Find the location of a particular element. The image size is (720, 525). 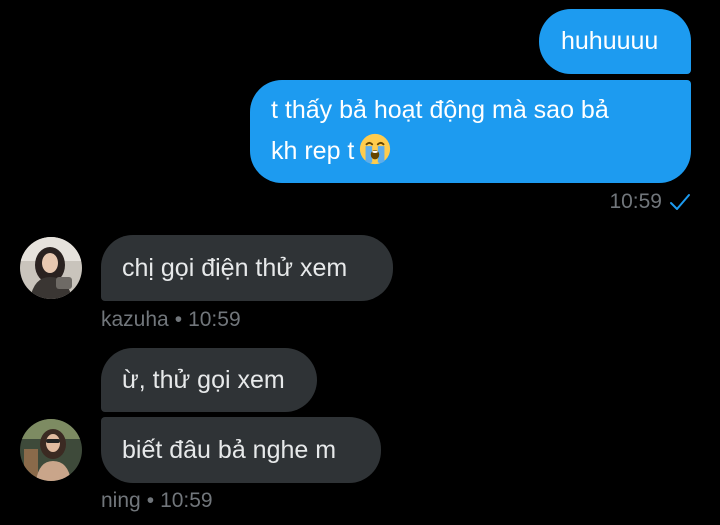

message-text: t thấy bả hoạt động mà sao bả is located at coordinates (440, 110).